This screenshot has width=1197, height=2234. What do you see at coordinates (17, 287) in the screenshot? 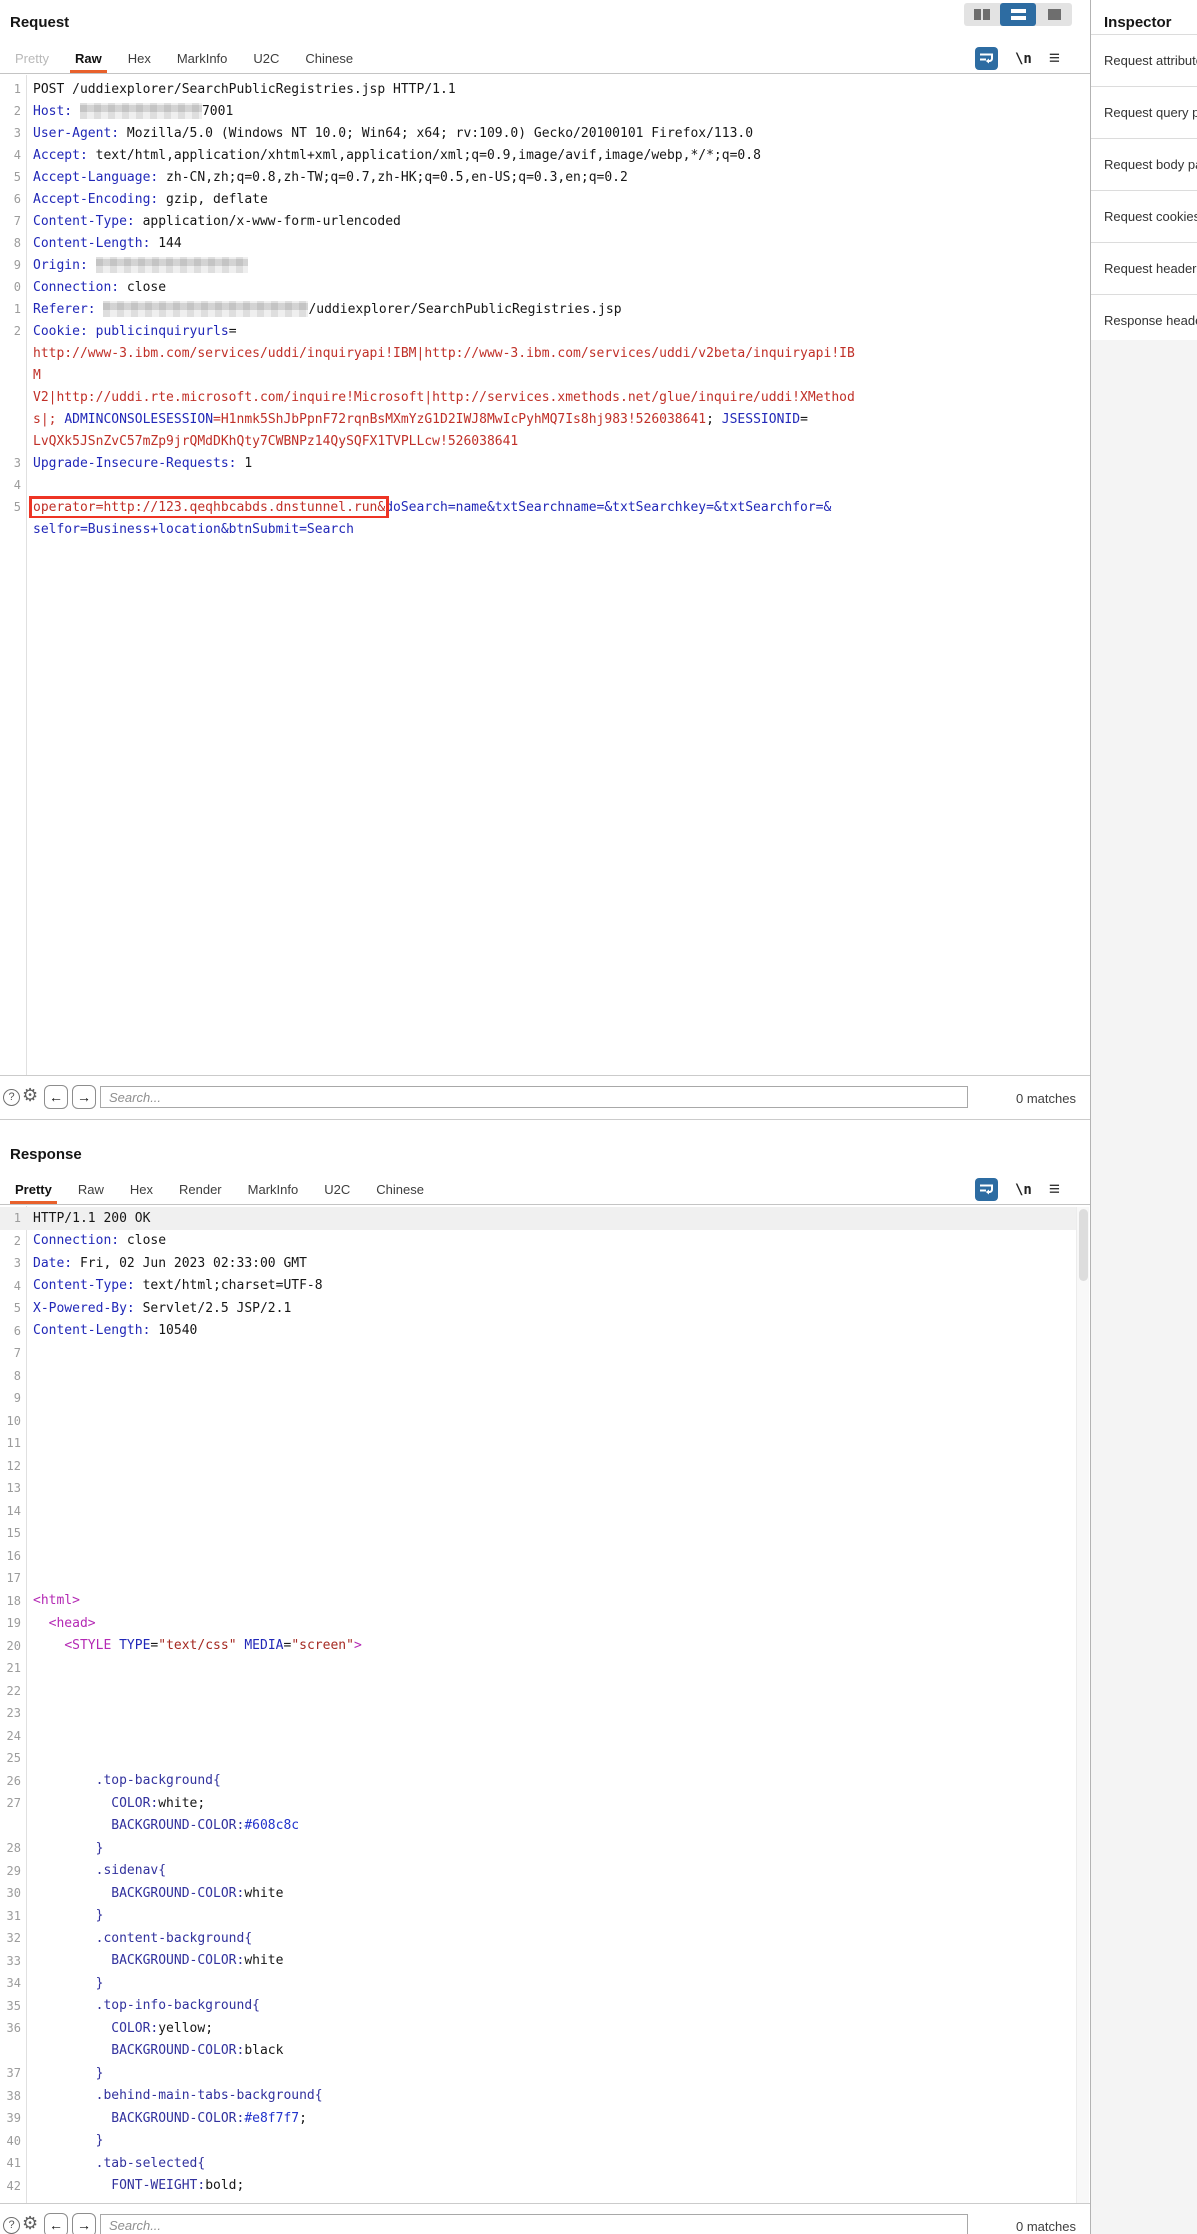
I see `line-number: 0` at bounding box center [17, 287].